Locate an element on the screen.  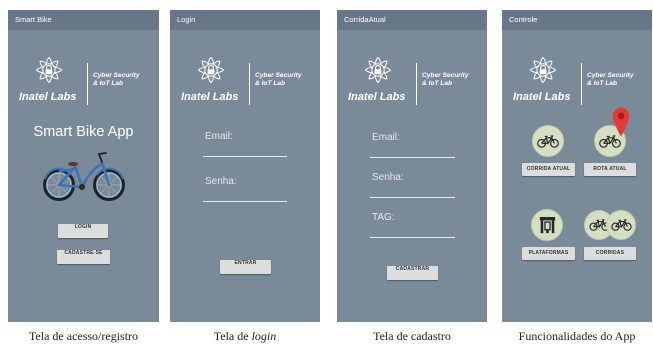
caption-access-screen: Tela de acesso/registro is located at coordinates (83, 336).